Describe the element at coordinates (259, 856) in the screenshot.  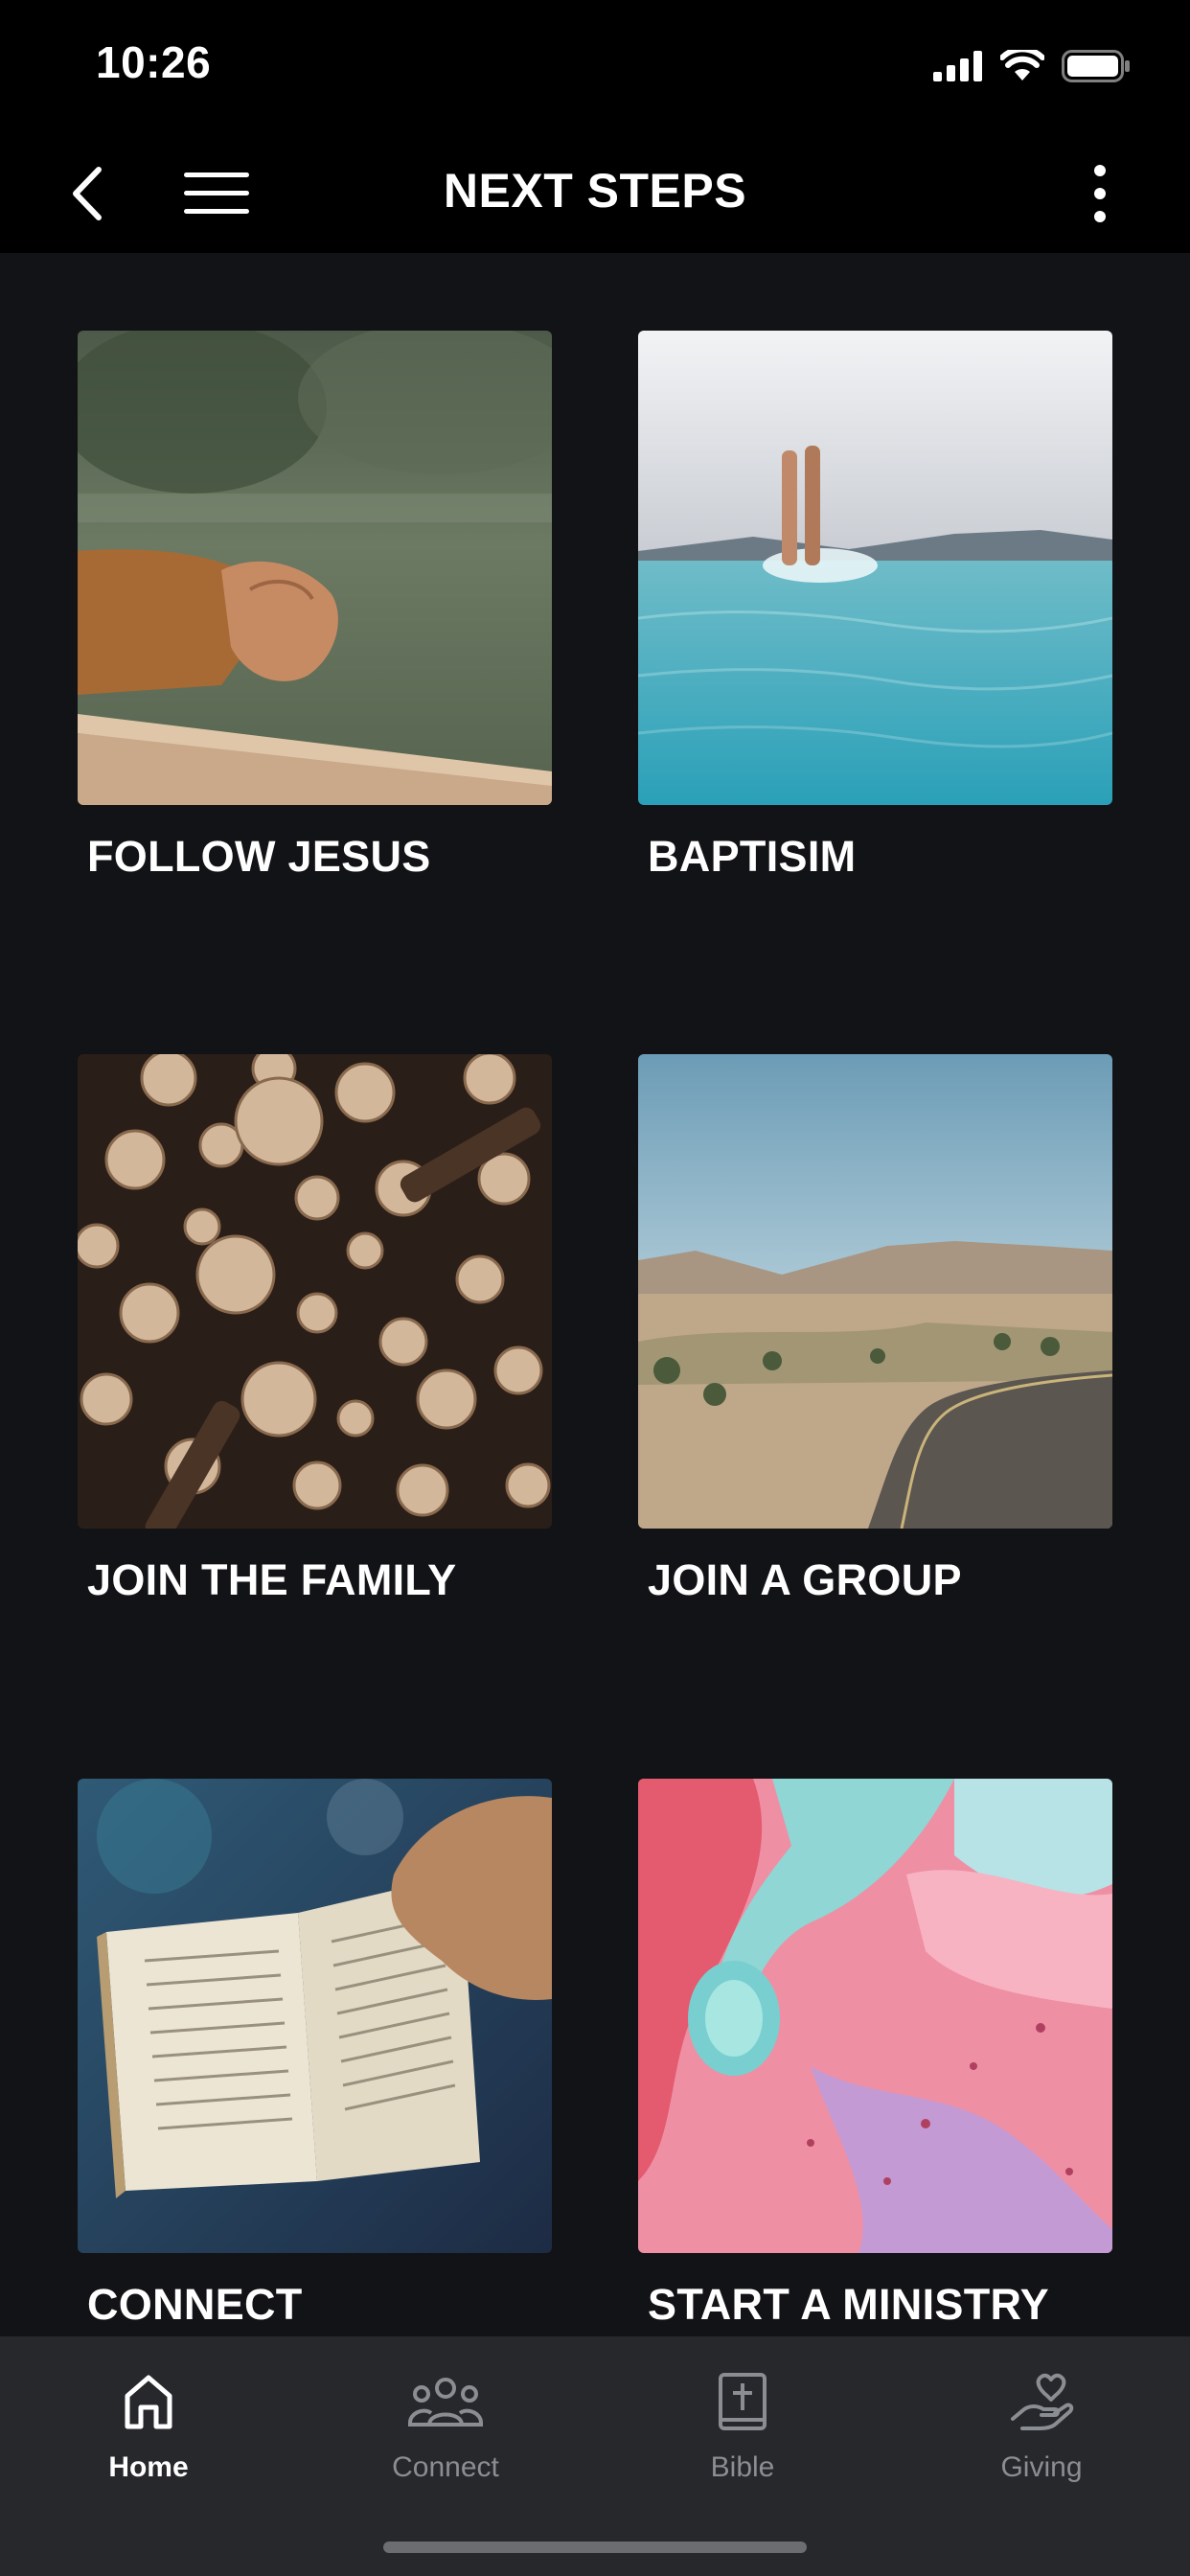
I see `card-label: FOLLOW JESUS` at that location.